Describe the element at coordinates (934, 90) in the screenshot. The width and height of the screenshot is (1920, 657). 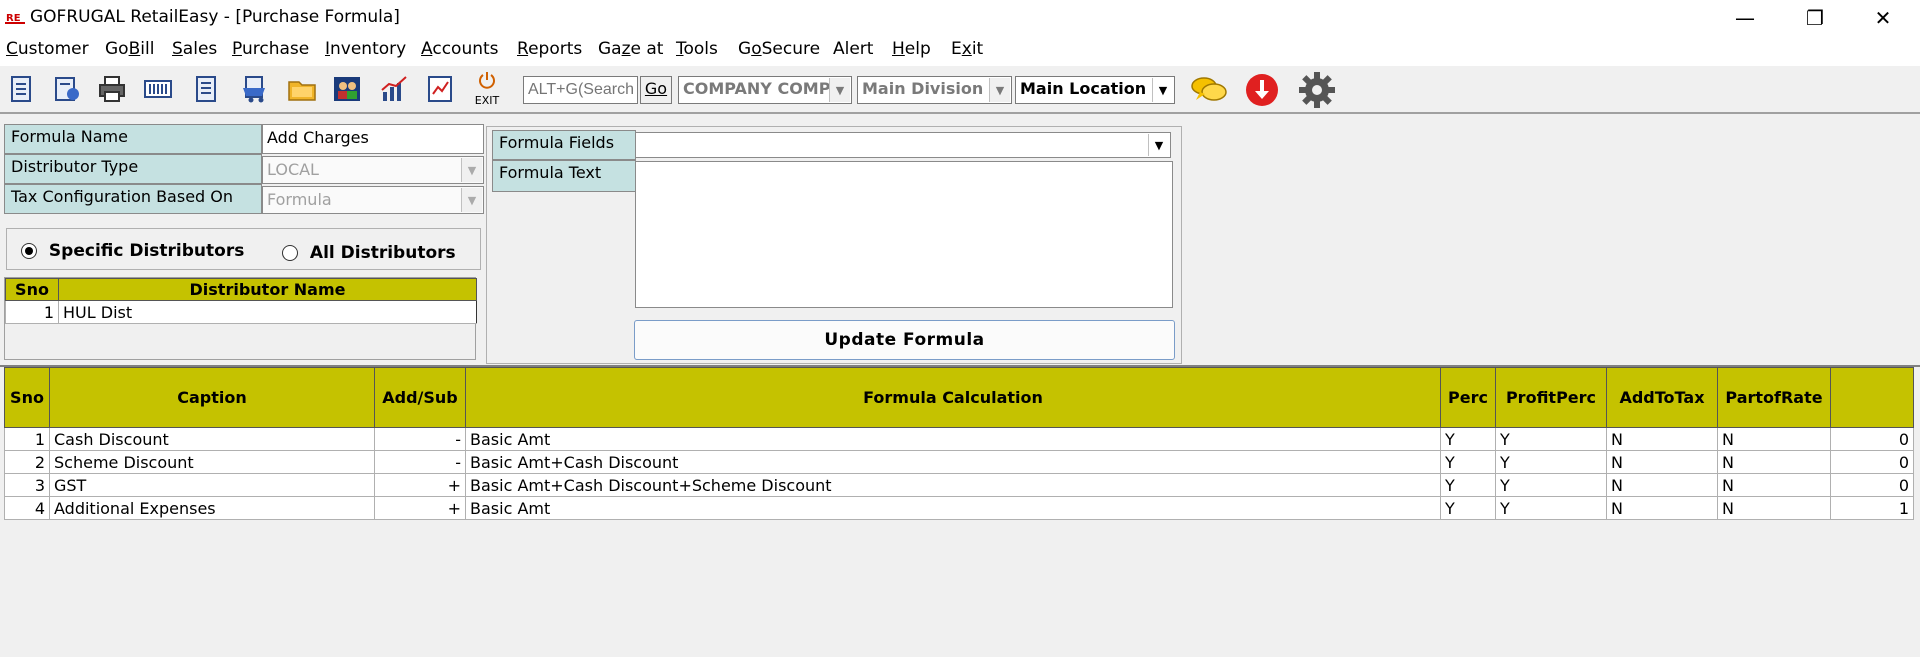
I see `division-select: Main Division ▼` at that location.